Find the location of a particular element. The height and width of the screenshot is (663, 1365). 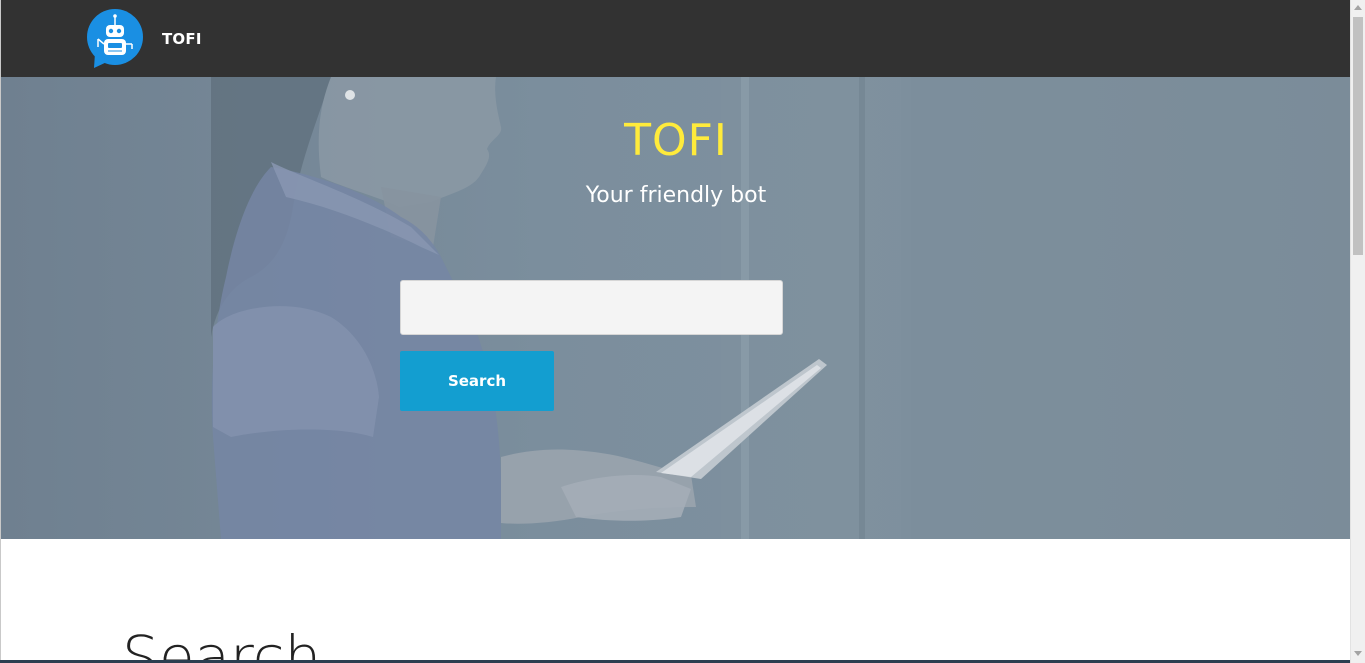

hero-title: TOFI is located at coordinates (676, 140).